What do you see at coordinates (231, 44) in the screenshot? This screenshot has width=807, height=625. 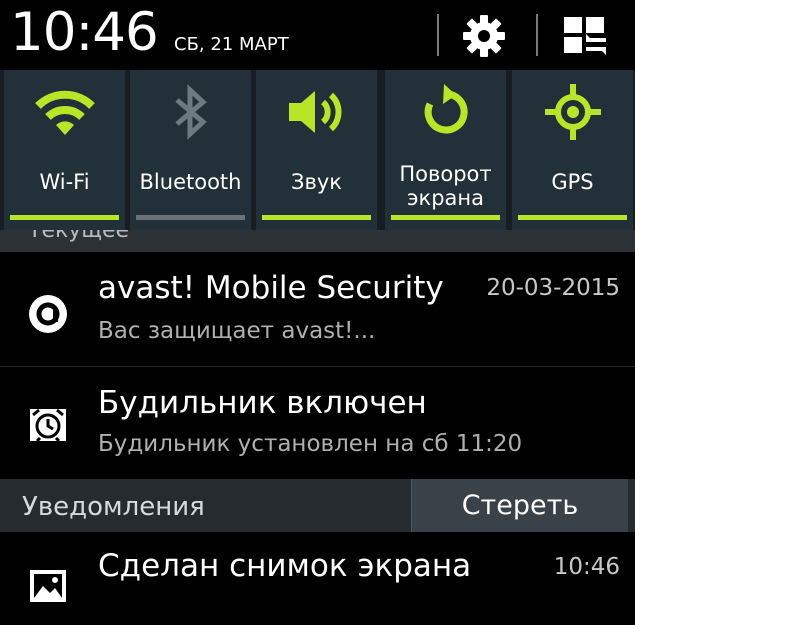 I see `status-date: СБ, 21 МАРТ` at bounding box center [231, 44].